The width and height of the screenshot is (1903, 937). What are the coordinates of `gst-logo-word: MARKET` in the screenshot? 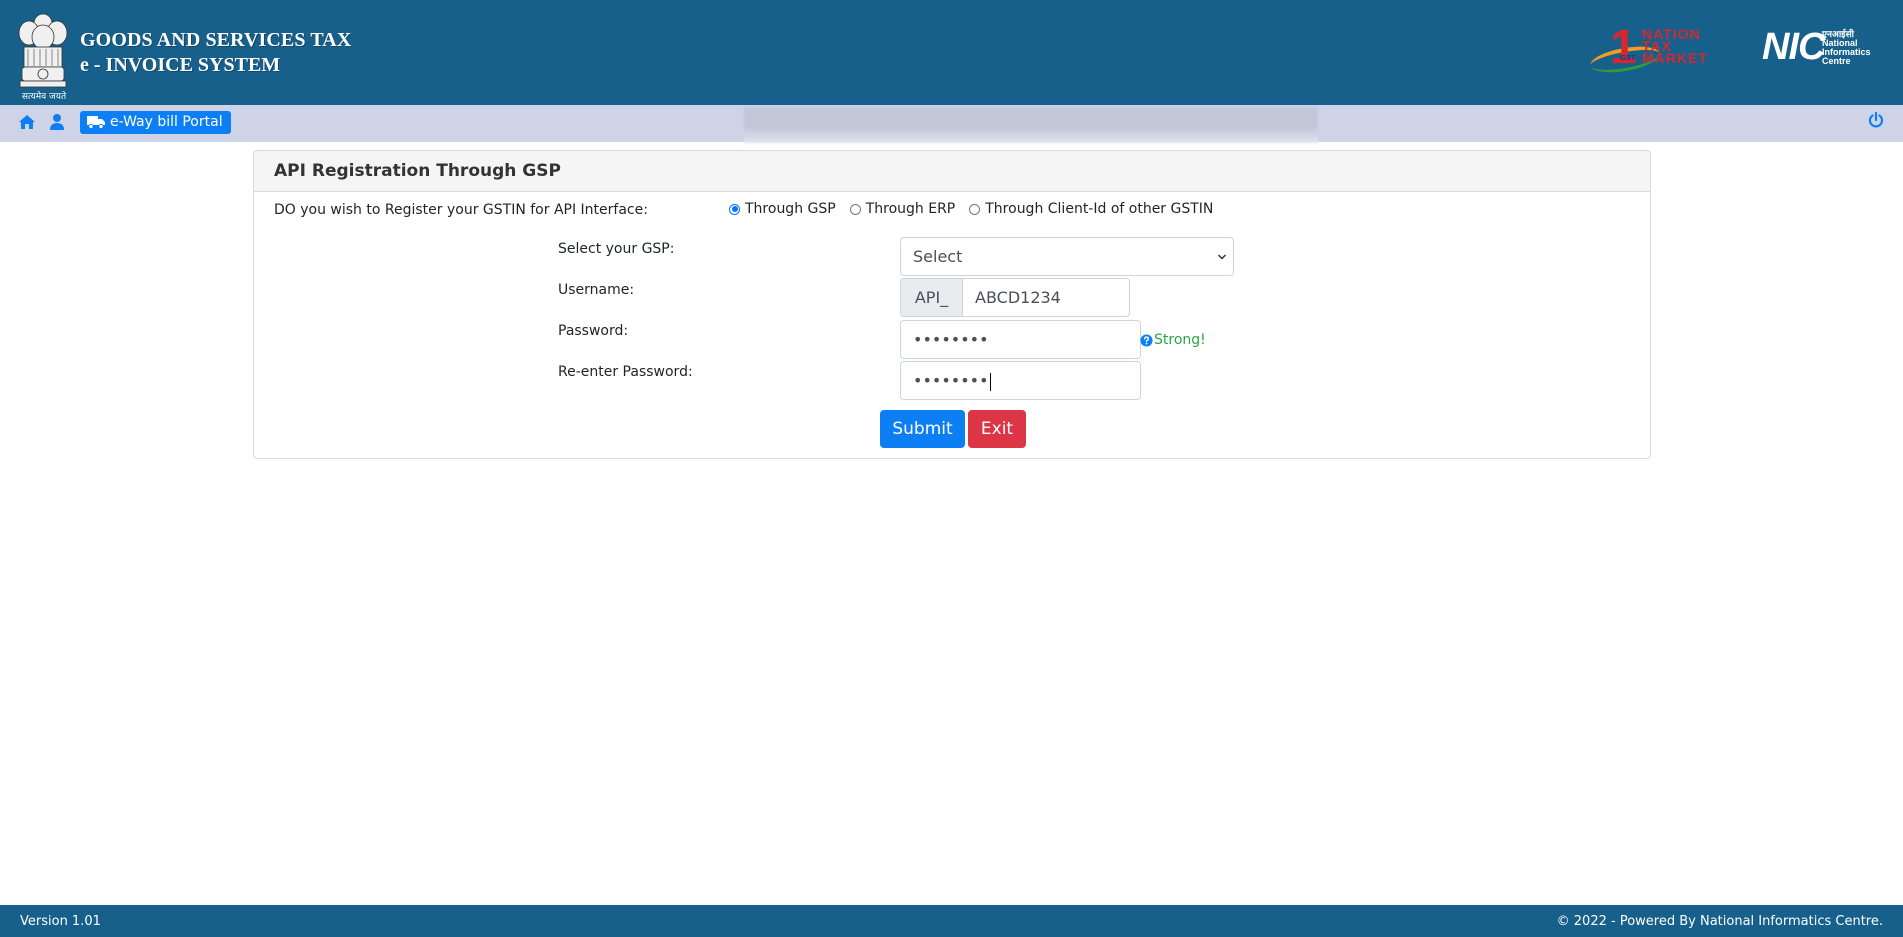 It's located at (1675, 58).